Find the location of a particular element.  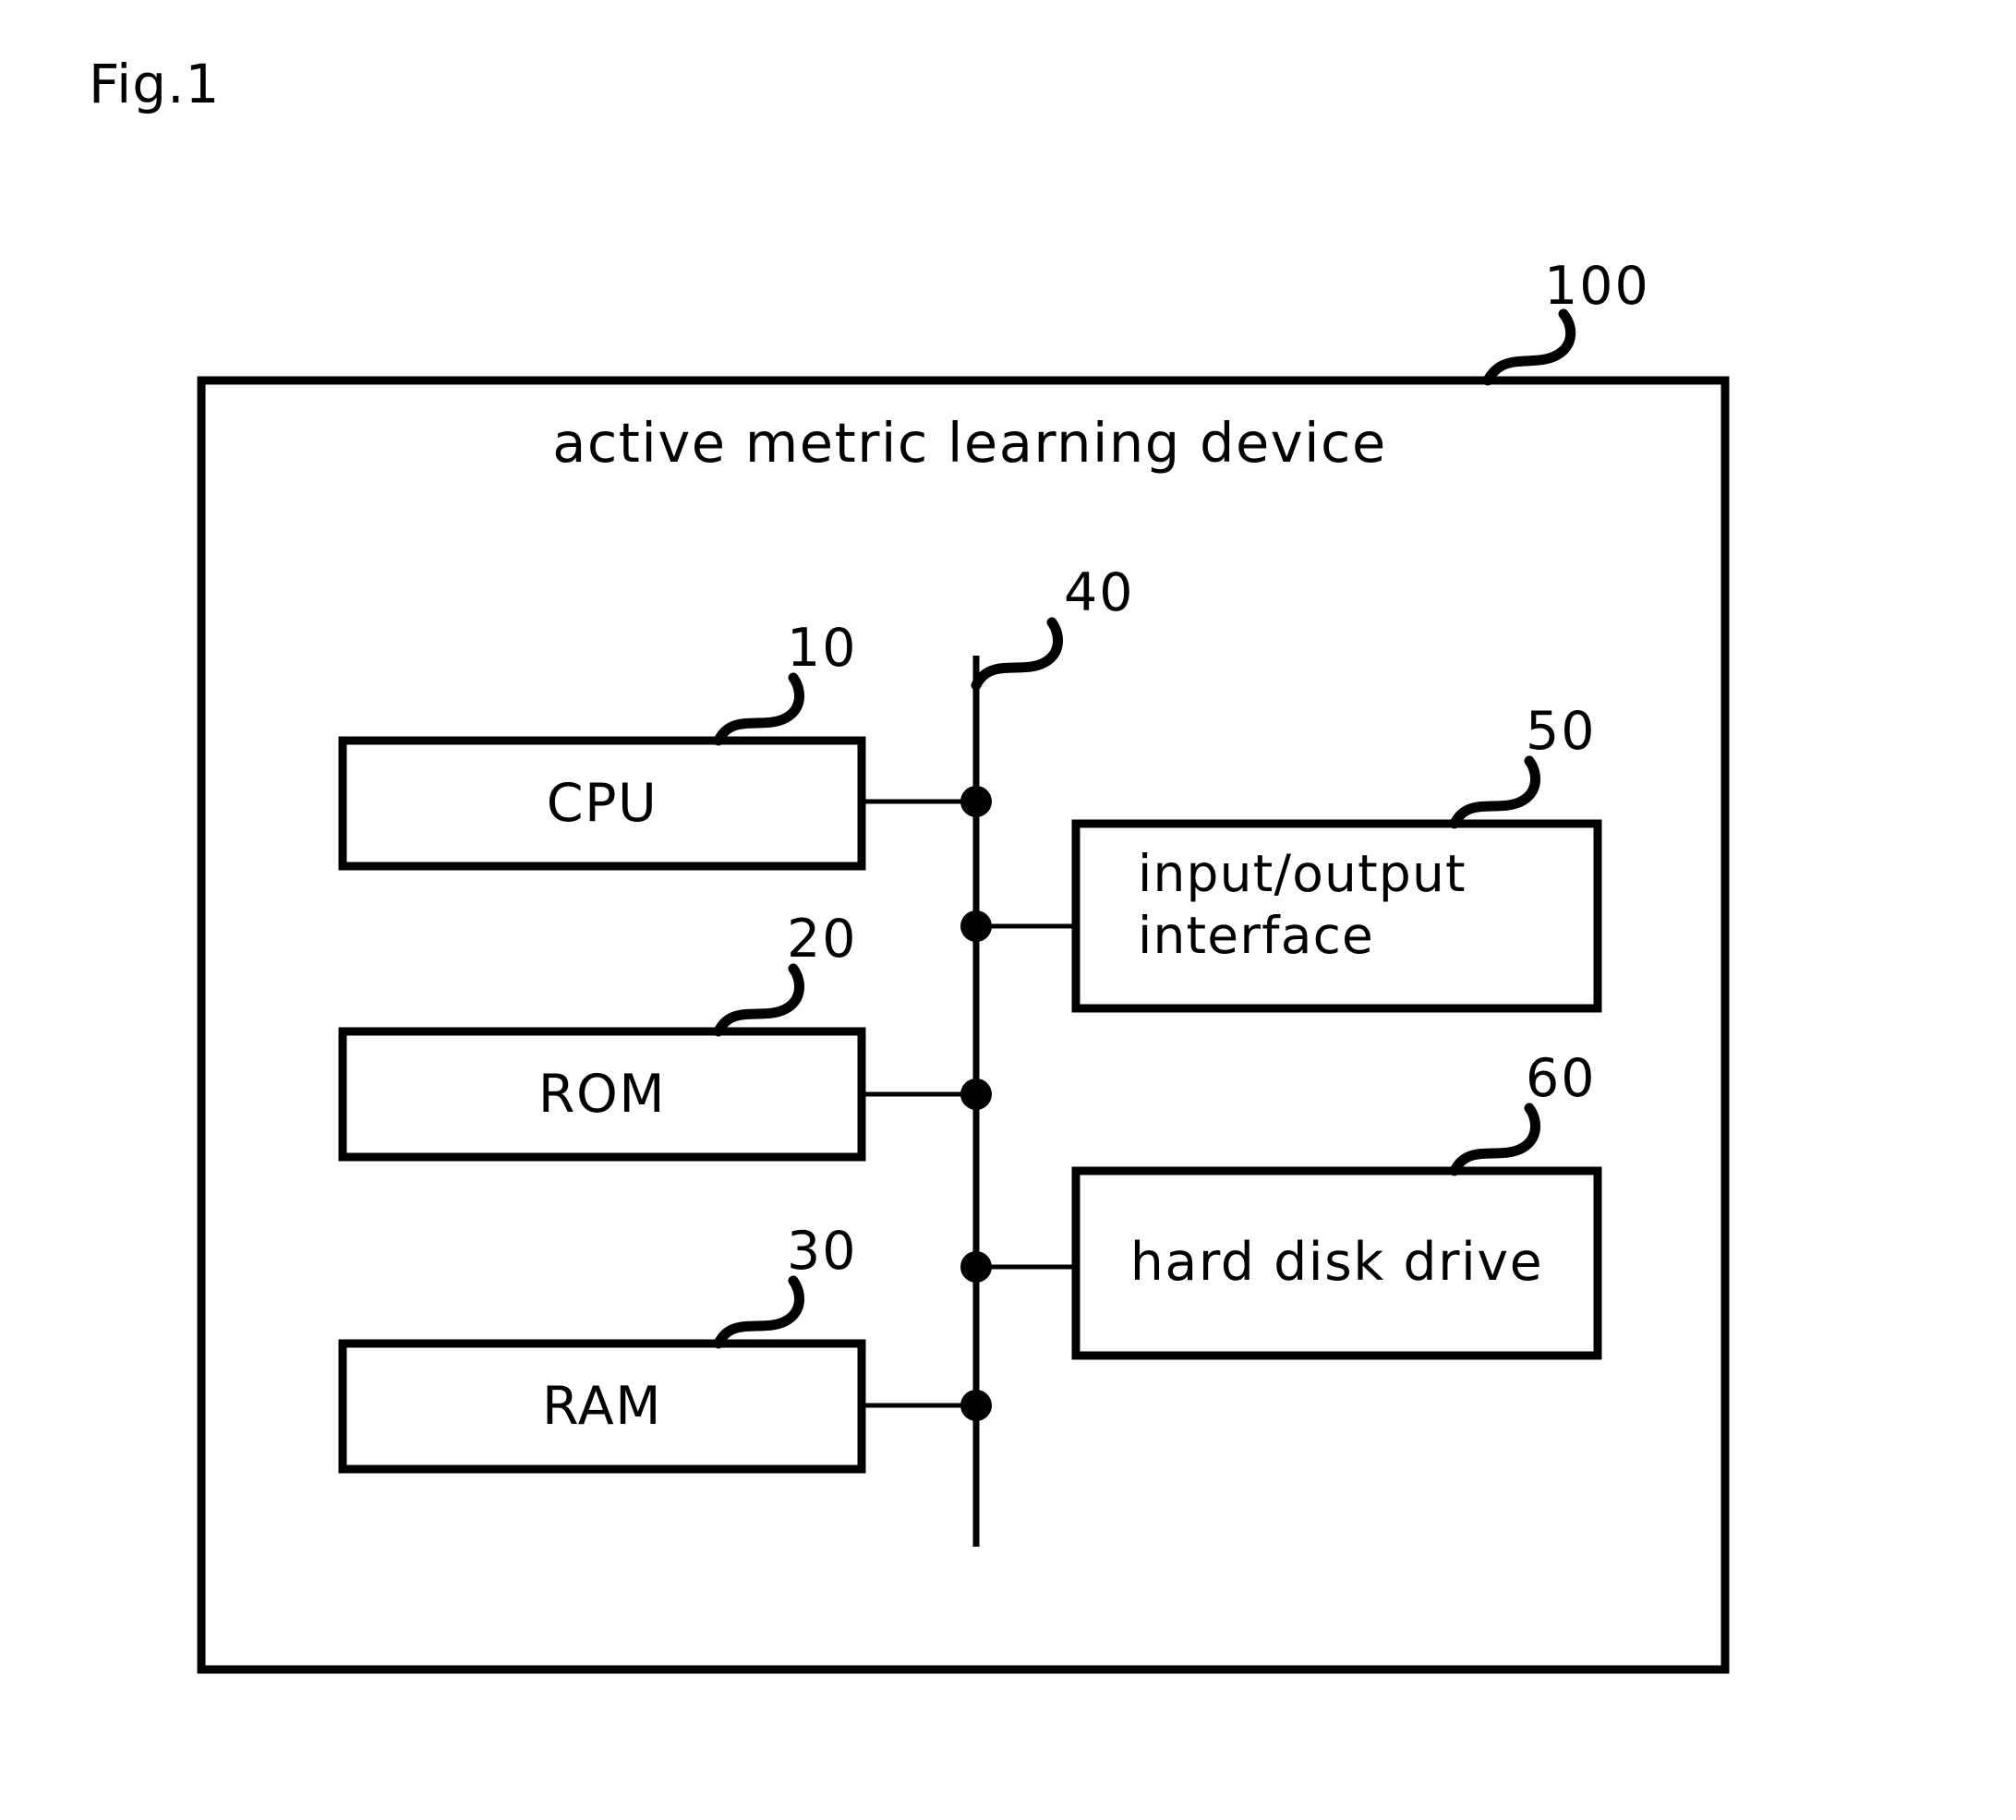

rom-label: ROM is located at coordinates (602, 1094).